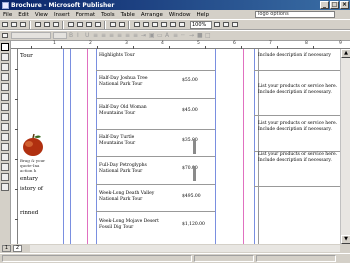 The height and width of the screenshot is (263, 350). Describe the element at coordinates (23, 15) in the screenshot. I see `menu-edit: Edit` at that location.